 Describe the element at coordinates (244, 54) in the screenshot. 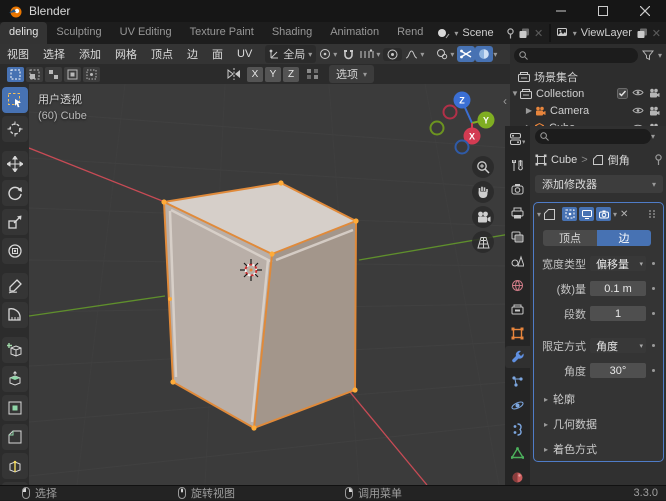

I see `menu-uv: UV` at that location.